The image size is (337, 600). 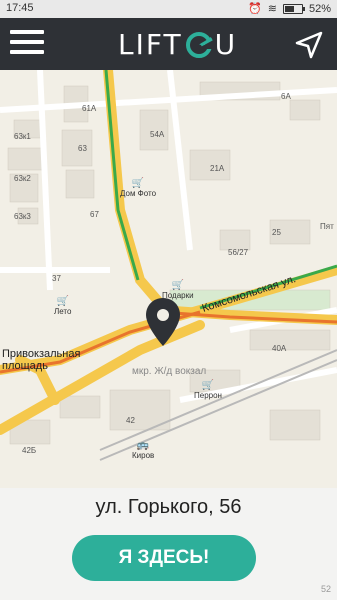 I want to click on building-label: 63к2, so click(x=22, y=178).